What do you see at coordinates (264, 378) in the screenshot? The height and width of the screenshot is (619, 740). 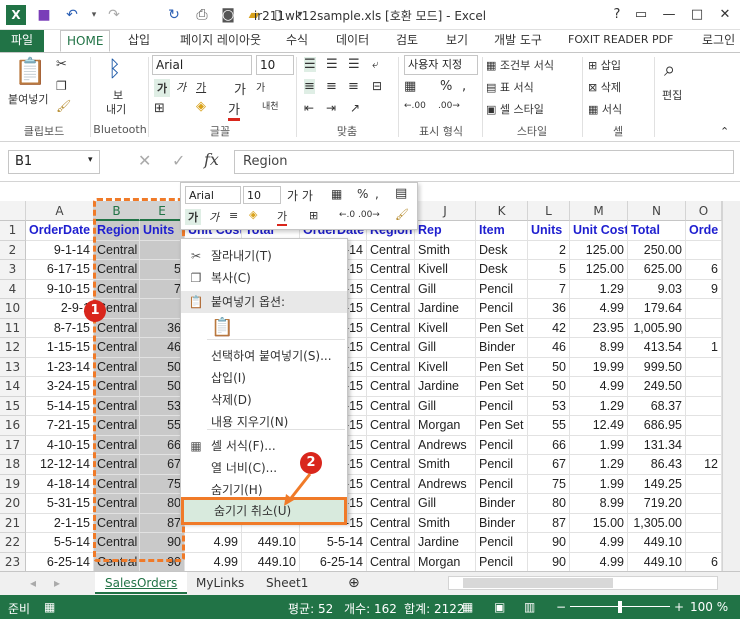 I see `context-menu-item-5: 삽입(I)` at bounding box center [264, 378].